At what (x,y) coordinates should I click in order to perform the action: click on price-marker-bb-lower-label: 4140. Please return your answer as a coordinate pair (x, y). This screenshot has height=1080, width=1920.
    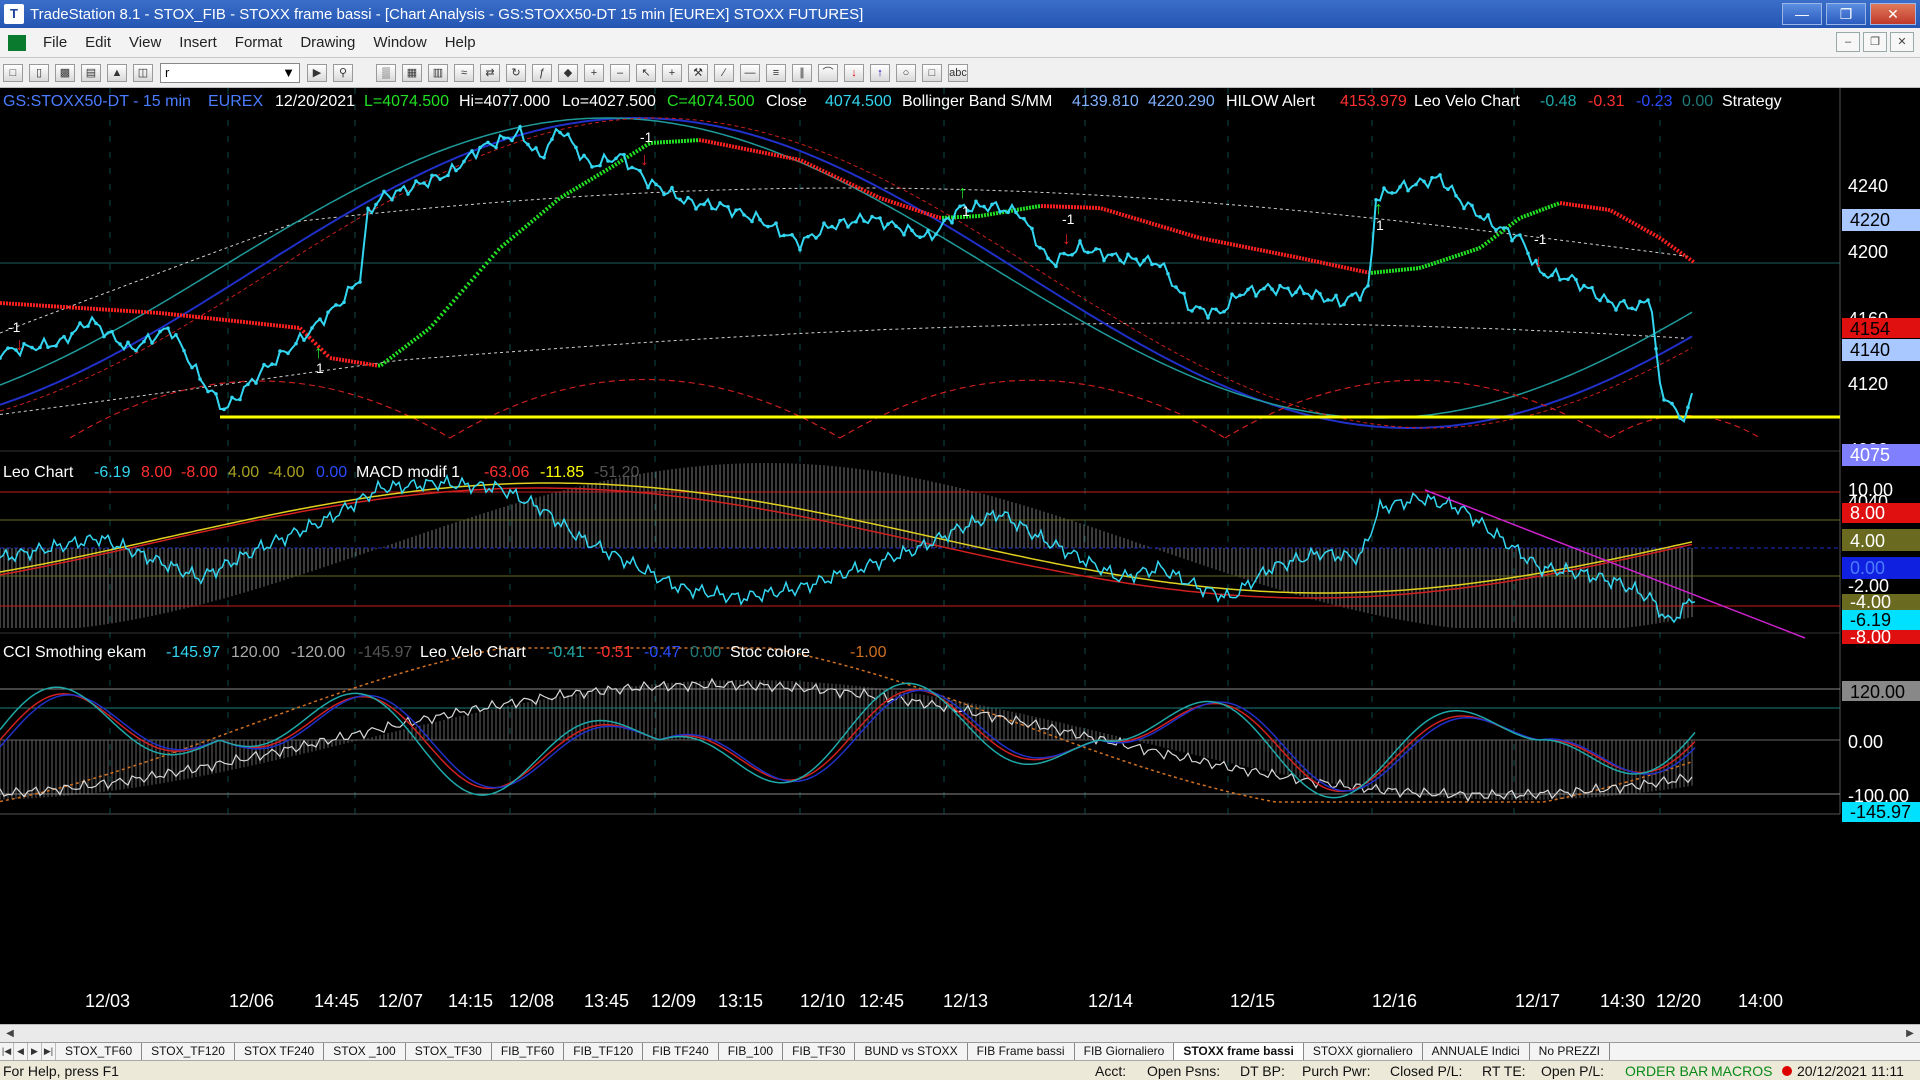
    Looking at the image, I should click on (1870, 350).